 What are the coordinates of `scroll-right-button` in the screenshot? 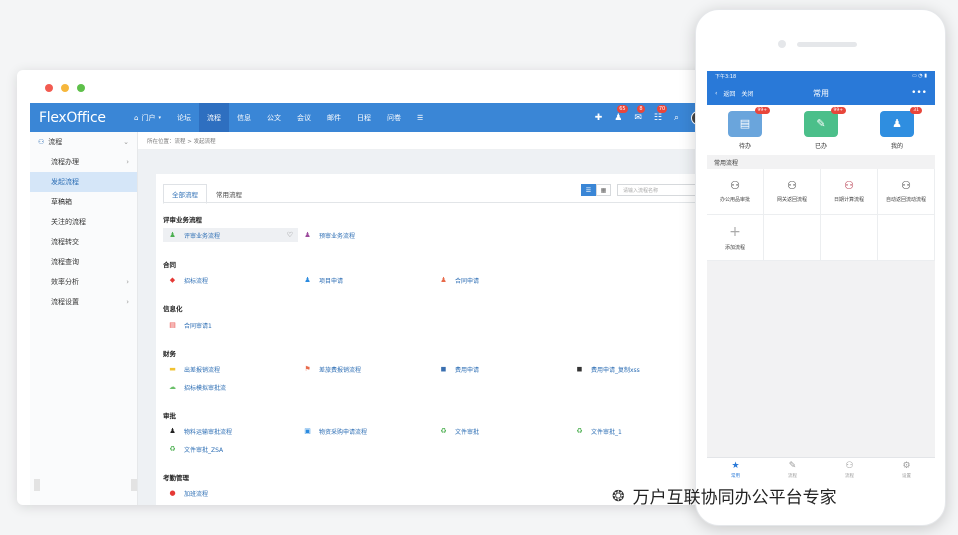 It's located at (134, 485).